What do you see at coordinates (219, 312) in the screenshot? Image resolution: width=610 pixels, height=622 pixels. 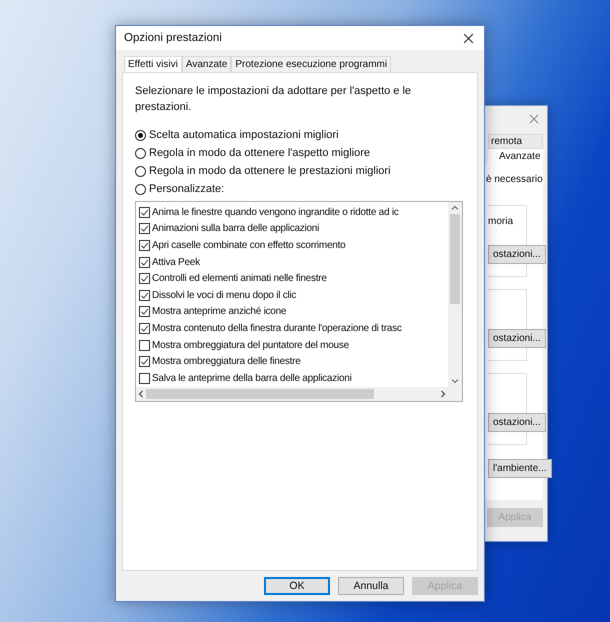 I see `checkbox-label: Mostra anteprime anziché icone` at bounding box center [219, 312].